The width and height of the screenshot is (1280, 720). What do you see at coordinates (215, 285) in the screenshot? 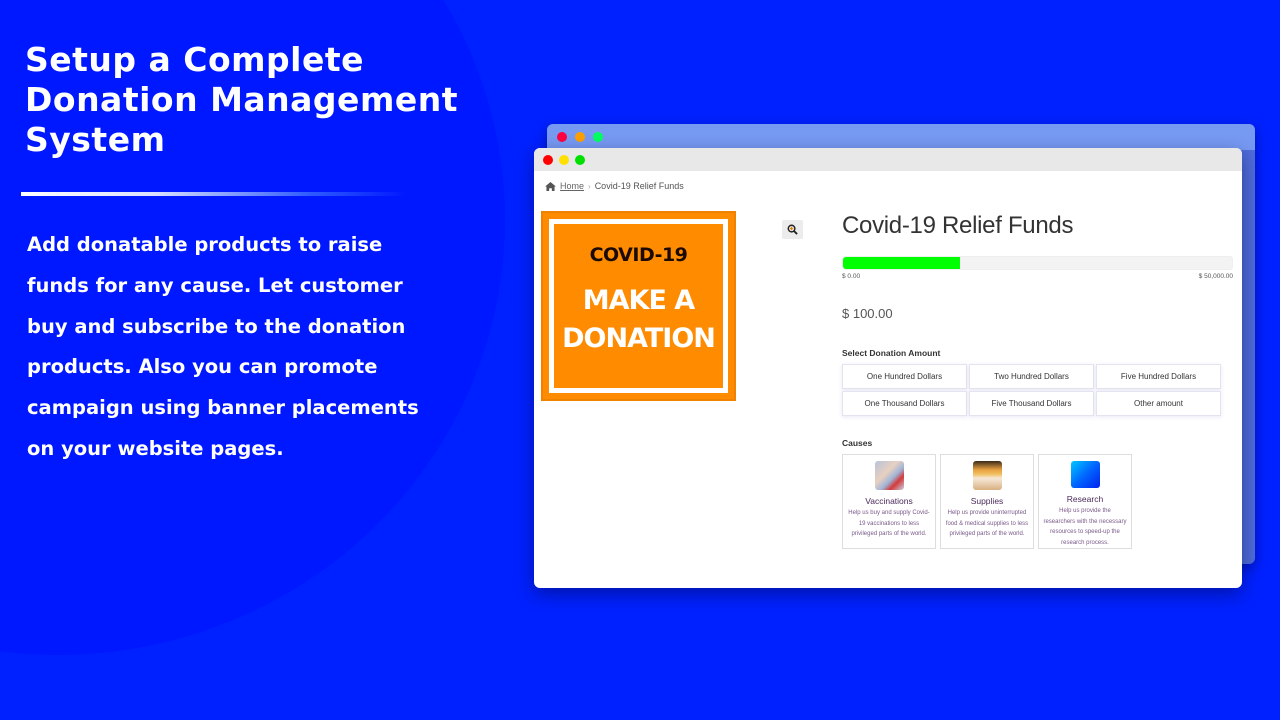
I see `hero-description-line: funds for any cause. Let customer` at bounding box center [215, 285].